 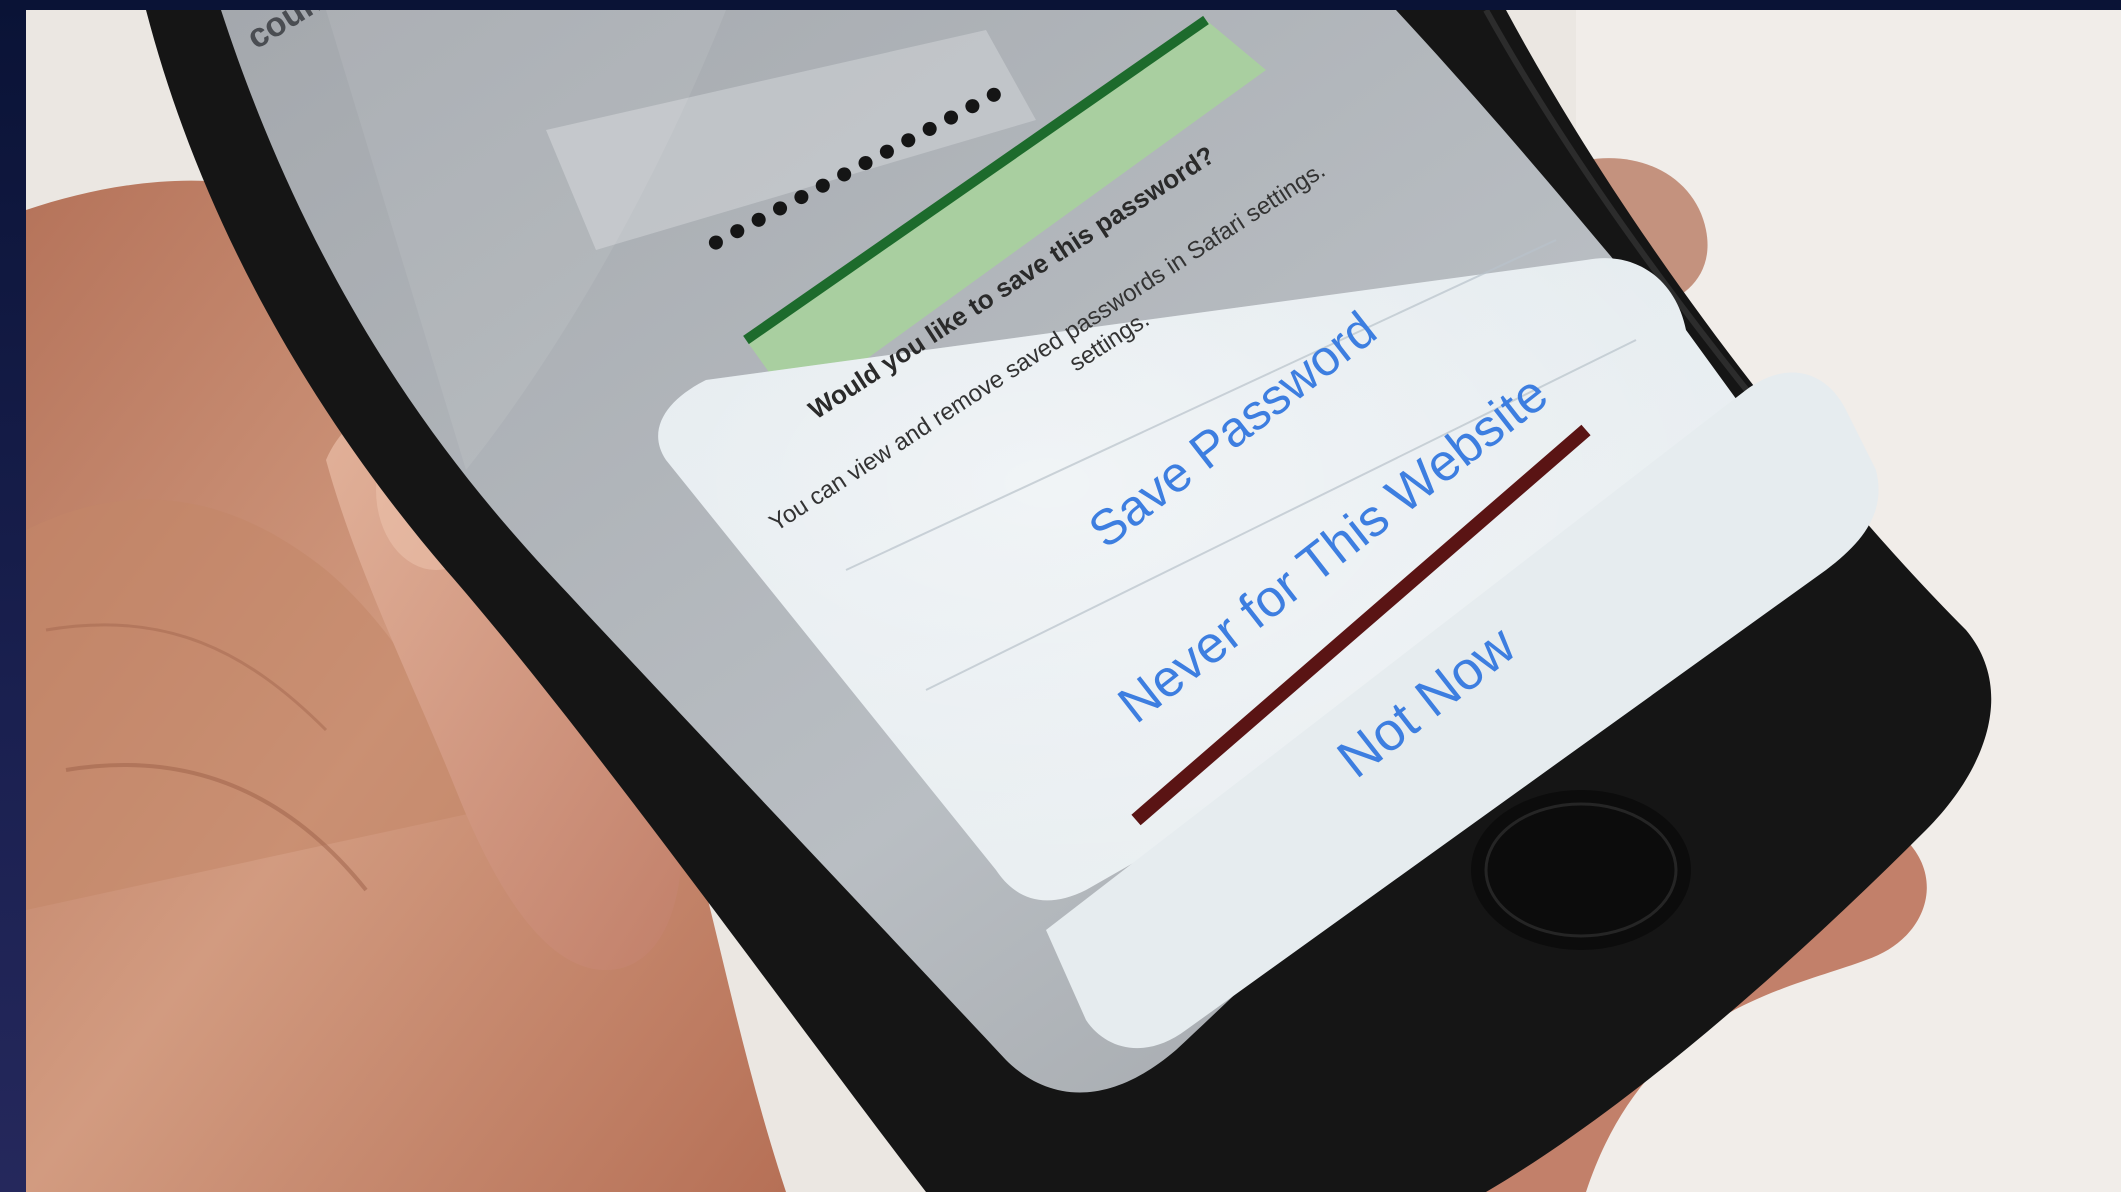 I want to click on top-border, so click(x=1060, y=5).